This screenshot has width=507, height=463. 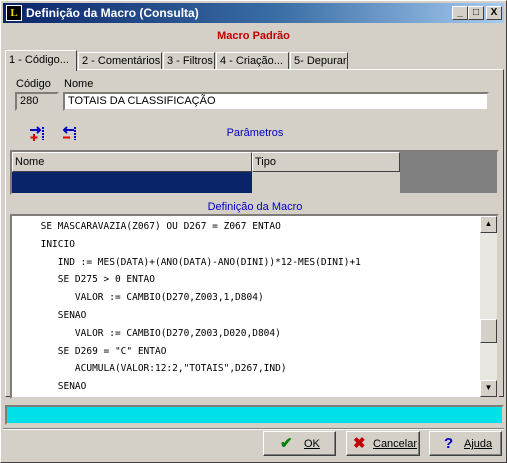 I want to click on app-logo-icon: L, so click(x=14, y=13).